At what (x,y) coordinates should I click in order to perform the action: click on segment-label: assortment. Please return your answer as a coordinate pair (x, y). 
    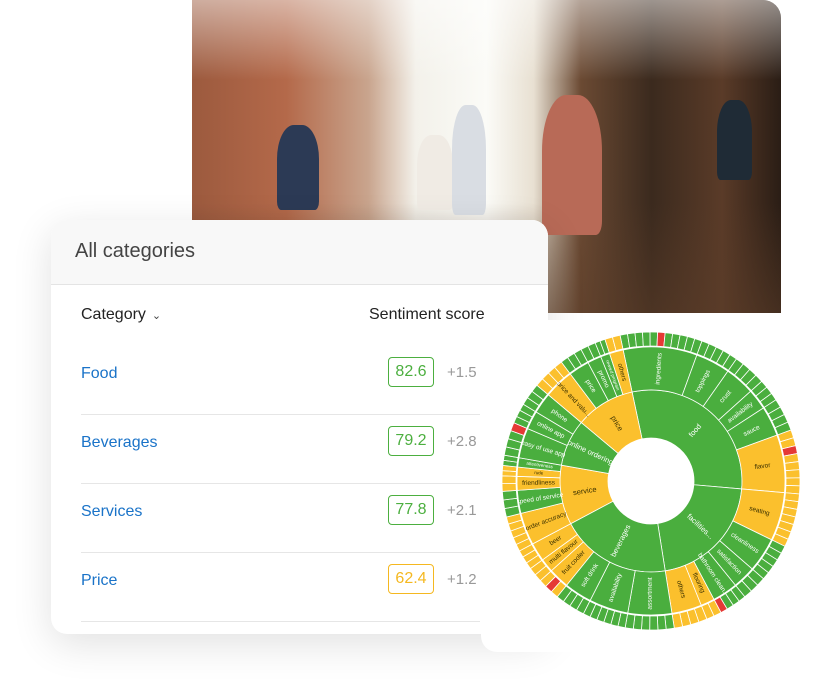
    Looking at the image, I should click on (650, 593).